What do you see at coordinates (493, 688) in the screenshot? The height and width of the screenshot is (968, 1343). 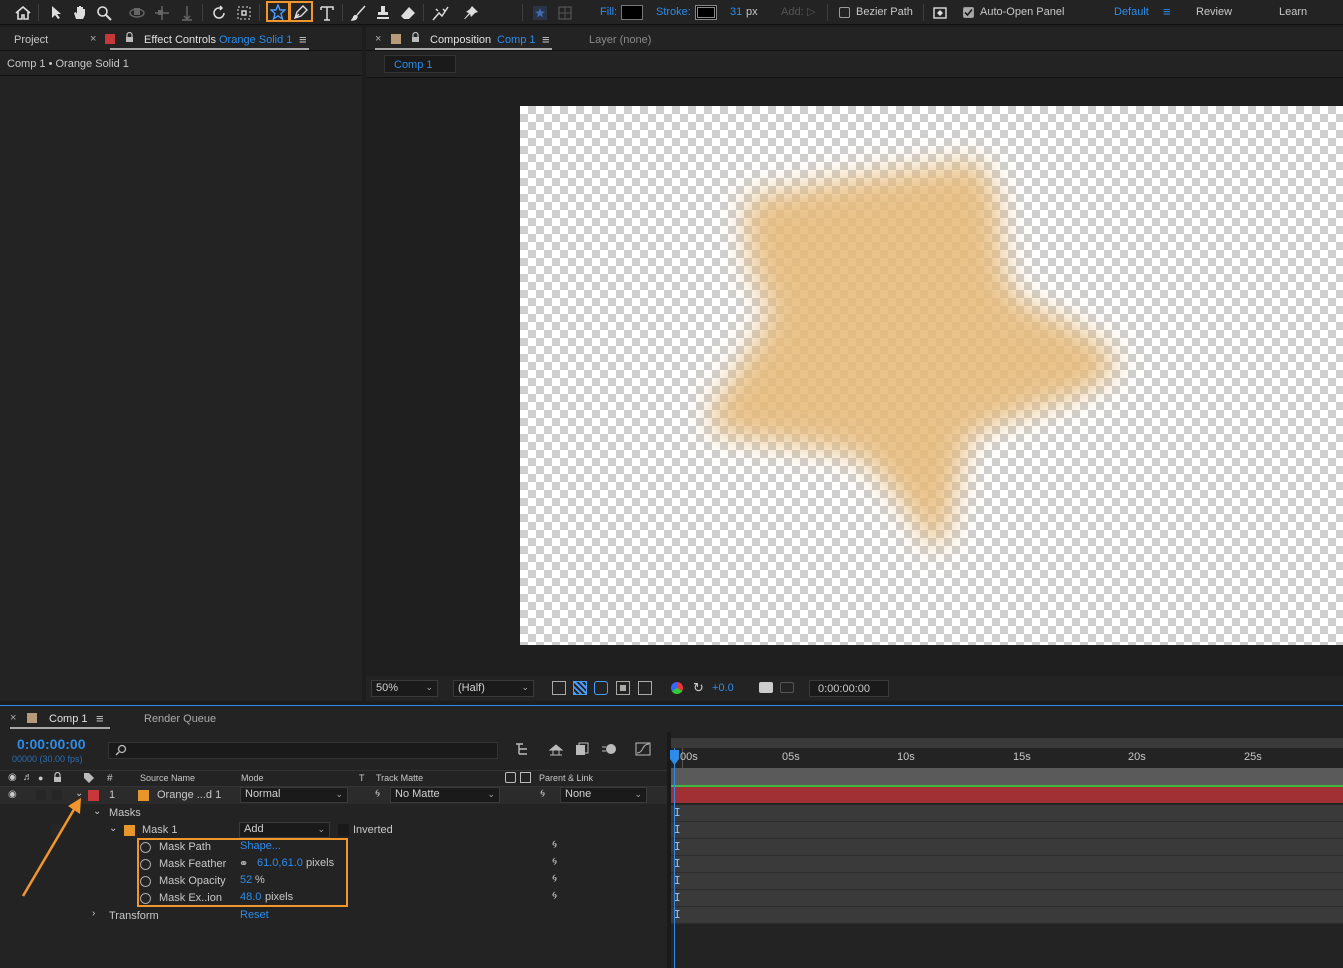 I see `resolution-dropdown: (Half) ⌄` at bounding box center [493, 688].